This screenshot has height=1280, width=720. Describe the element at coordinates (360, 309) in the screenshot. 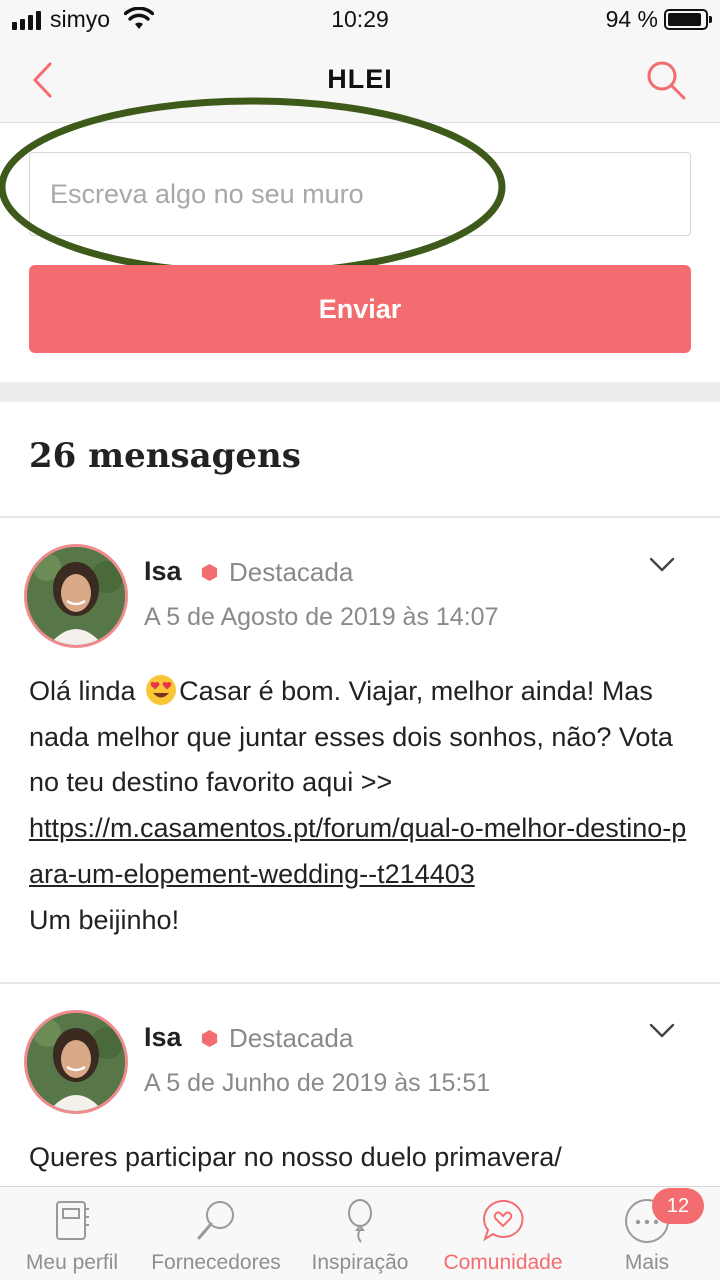

I see `send-button: Enviar` at that location.